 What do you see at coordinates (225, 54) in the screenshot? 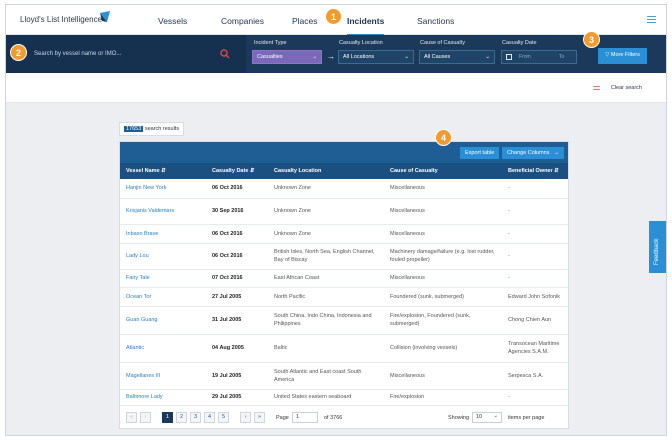
I see `search-icon` at bounding box center [225, 54].